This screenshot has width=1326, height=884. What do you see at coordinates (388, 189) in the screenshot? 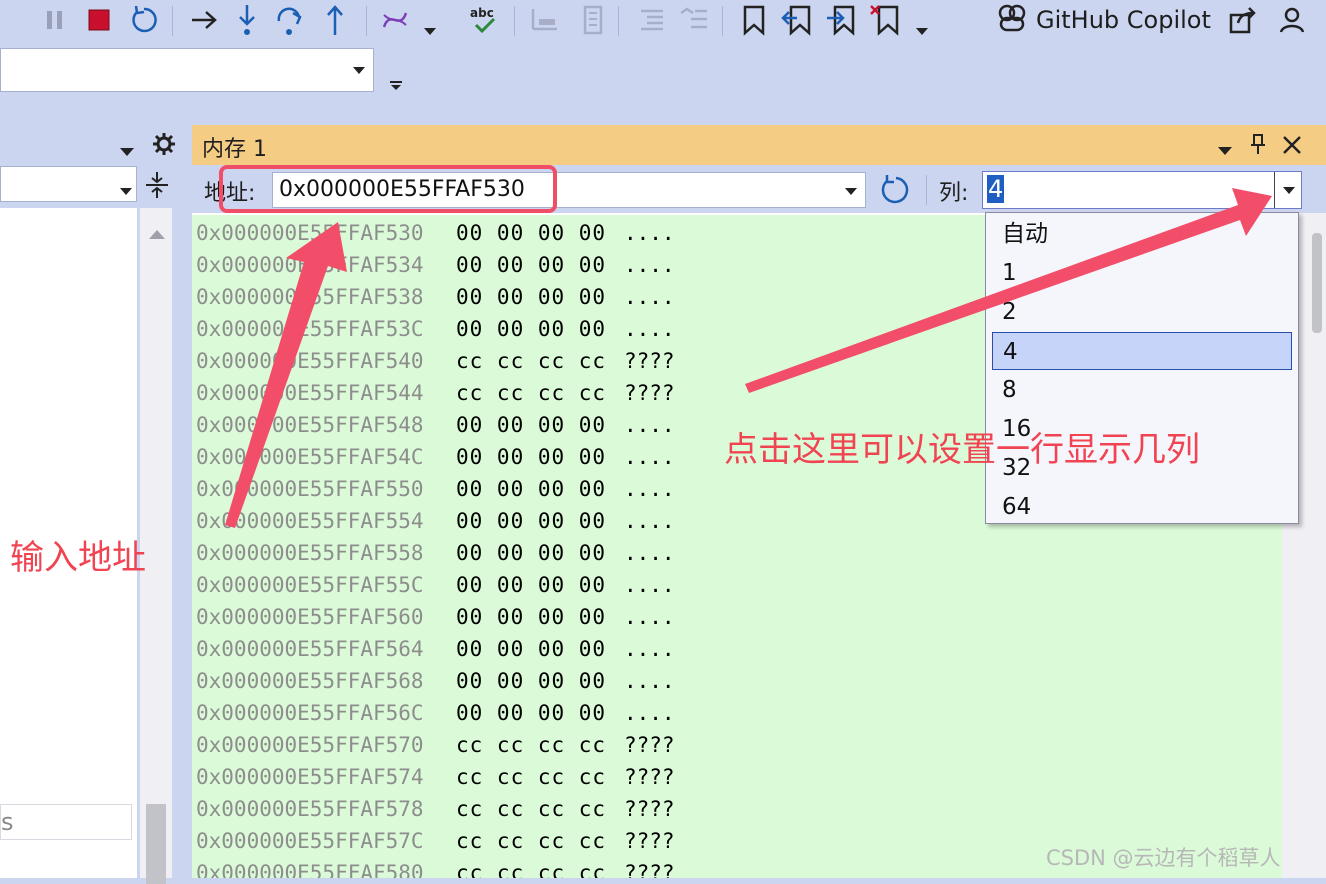
I see `address-highlight-box` at bounding box center [388, 189].